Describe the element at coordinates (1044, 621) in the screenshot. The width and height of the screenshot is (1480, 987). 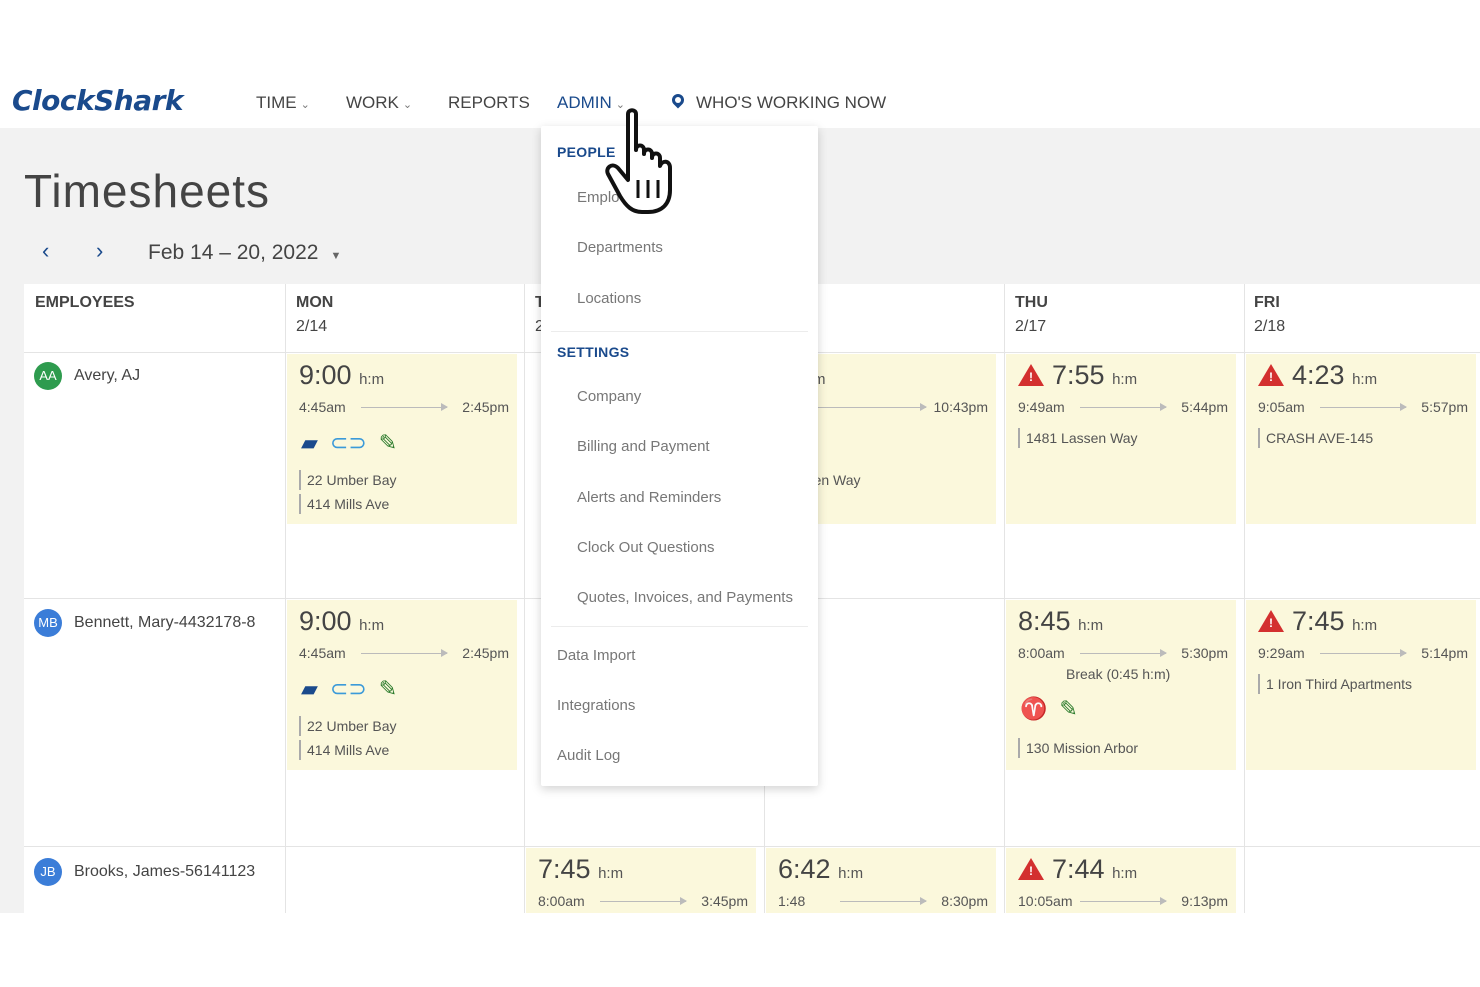
I see `hours-value: 8:45` at that location.